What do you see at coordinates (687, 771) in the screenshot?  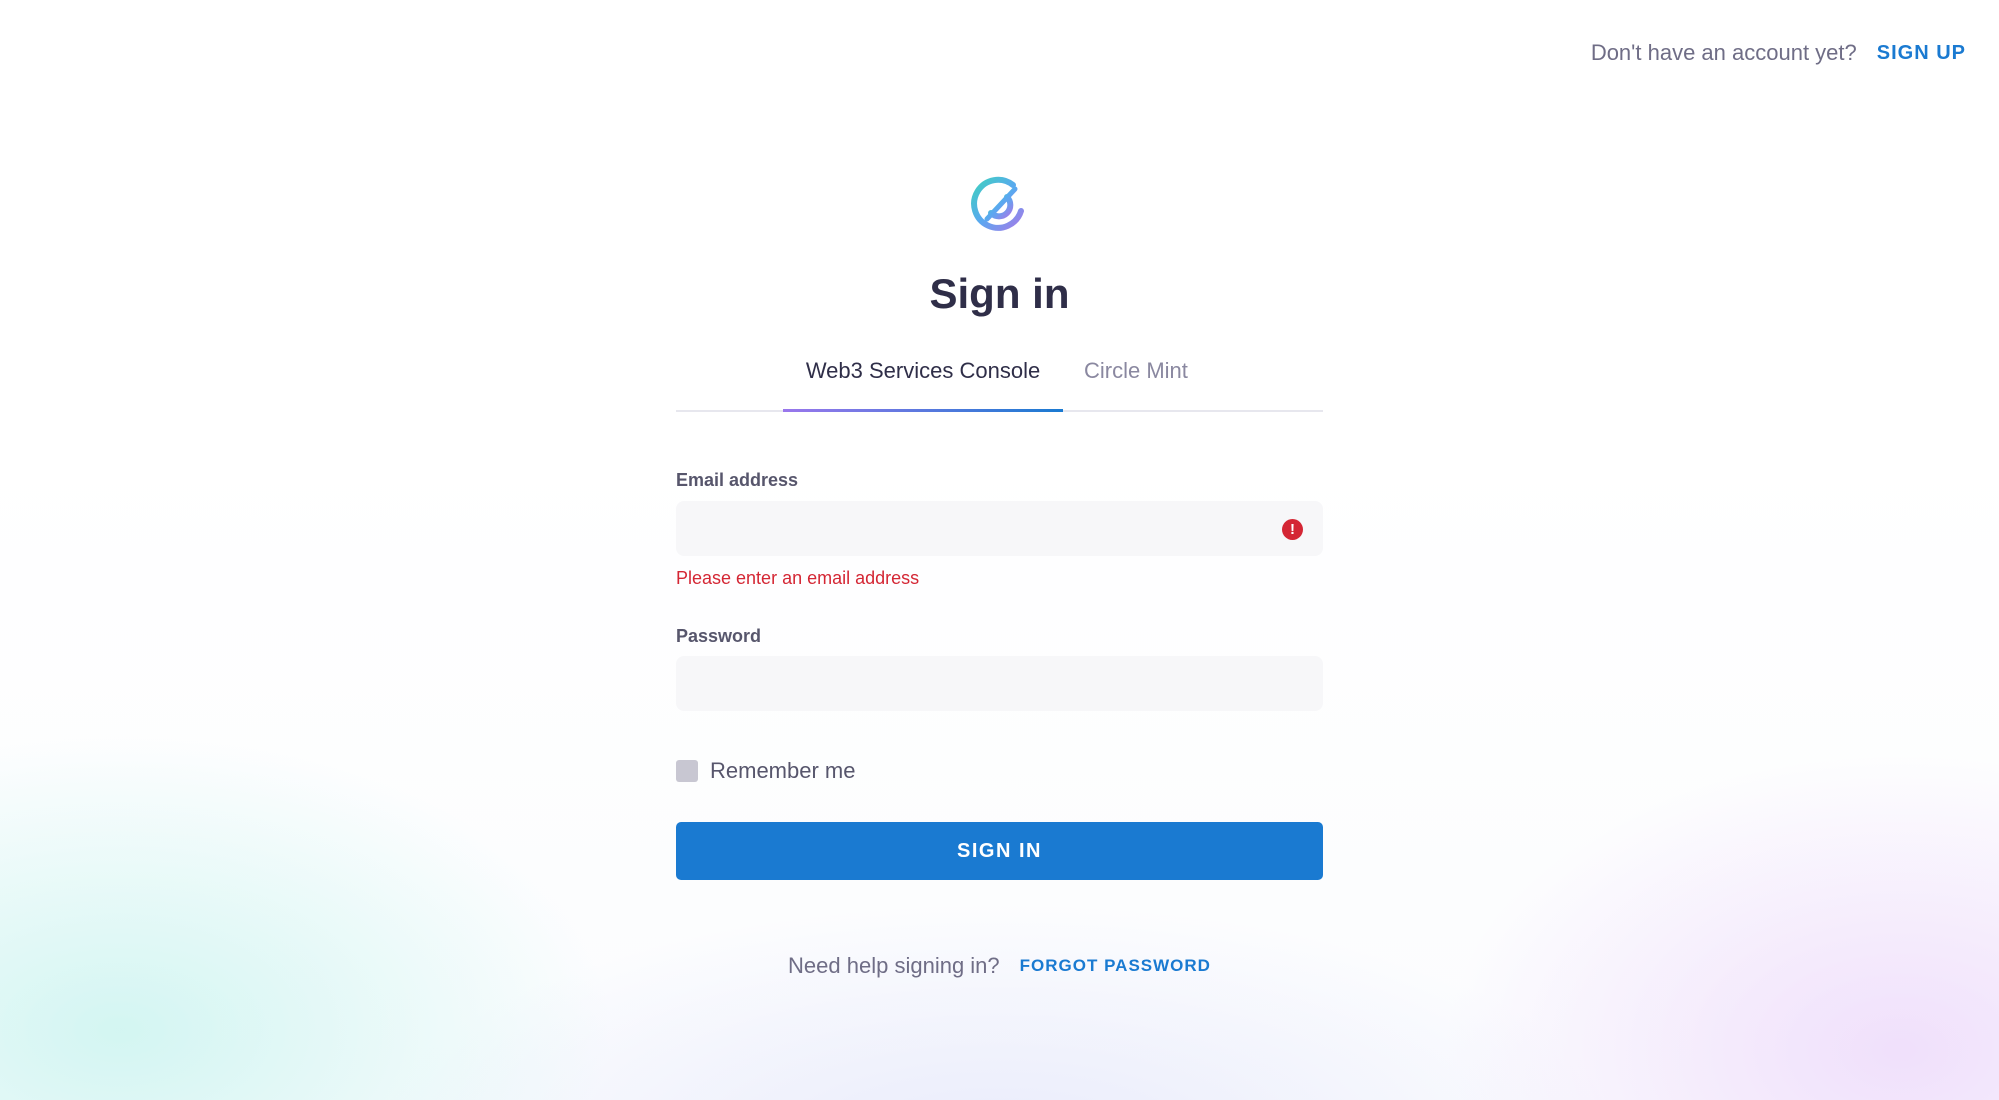 I see `remember-me-checkbox` at bounding box center [687, 771].